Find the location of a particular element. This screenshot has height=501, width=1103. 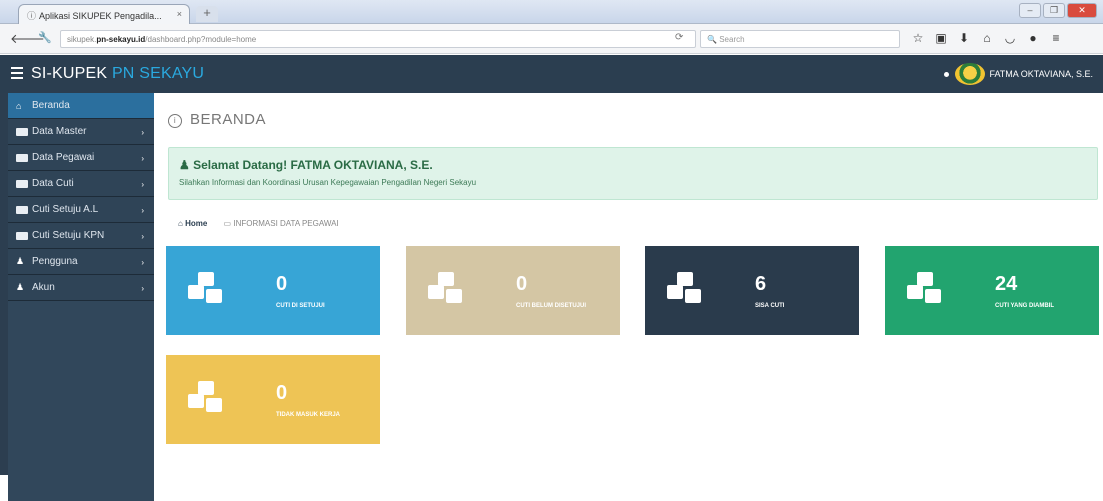

user-menu: FATMA OKTAVIANA, S.E. is located at coordinates (1018, 74).